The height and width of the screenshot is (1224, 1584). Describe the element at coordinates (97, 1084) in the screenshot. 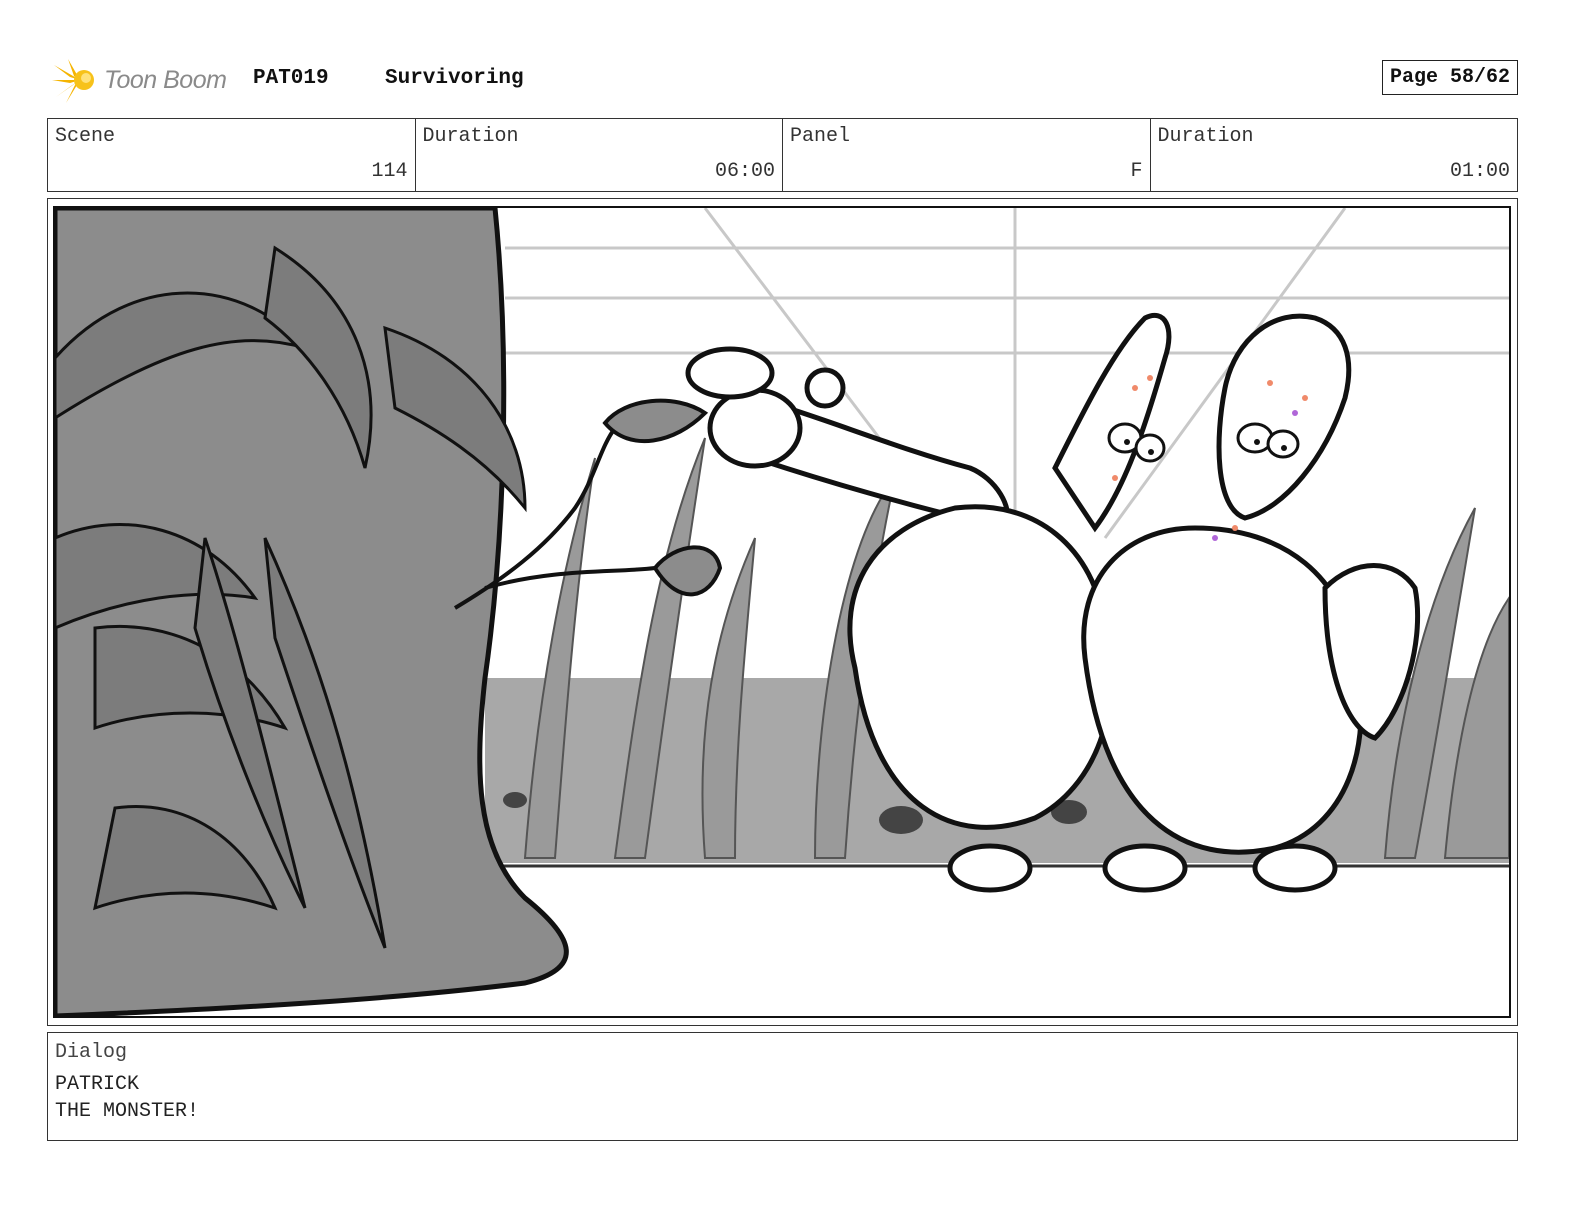

I see `dialog-speaker: PATRICK` at that location.